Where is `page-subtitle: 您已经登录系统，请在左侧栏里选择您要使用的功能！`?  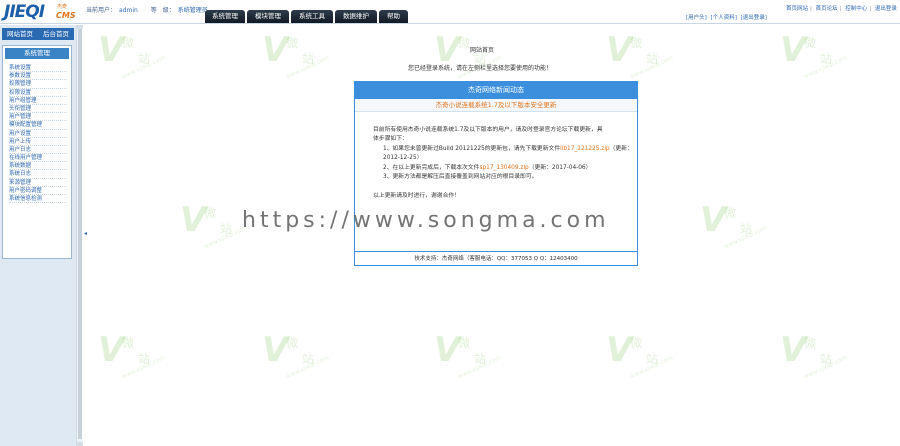 page-subtitle: 您已经登录系统，请在左侧栏里选择您要使用的功能！ is located at coordinates (480, 68).